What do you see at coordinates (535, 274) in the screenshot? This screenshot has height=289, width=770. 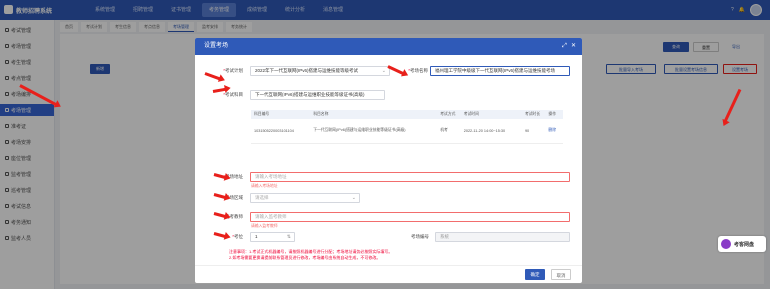 I see `confirm-button: 确定` at bounding box center [535, 274].